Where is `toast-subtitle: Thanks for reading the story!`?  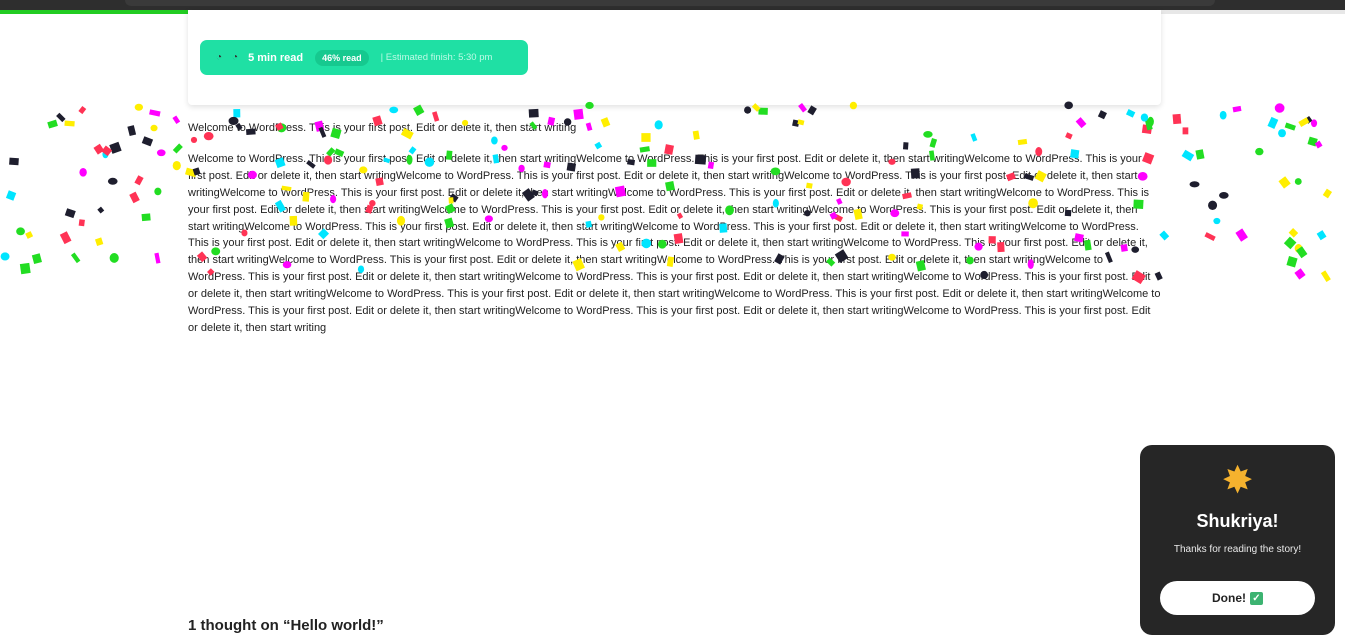 toast-subtitle: Thanks for reading the story! is located at coordinates (1237, 549).